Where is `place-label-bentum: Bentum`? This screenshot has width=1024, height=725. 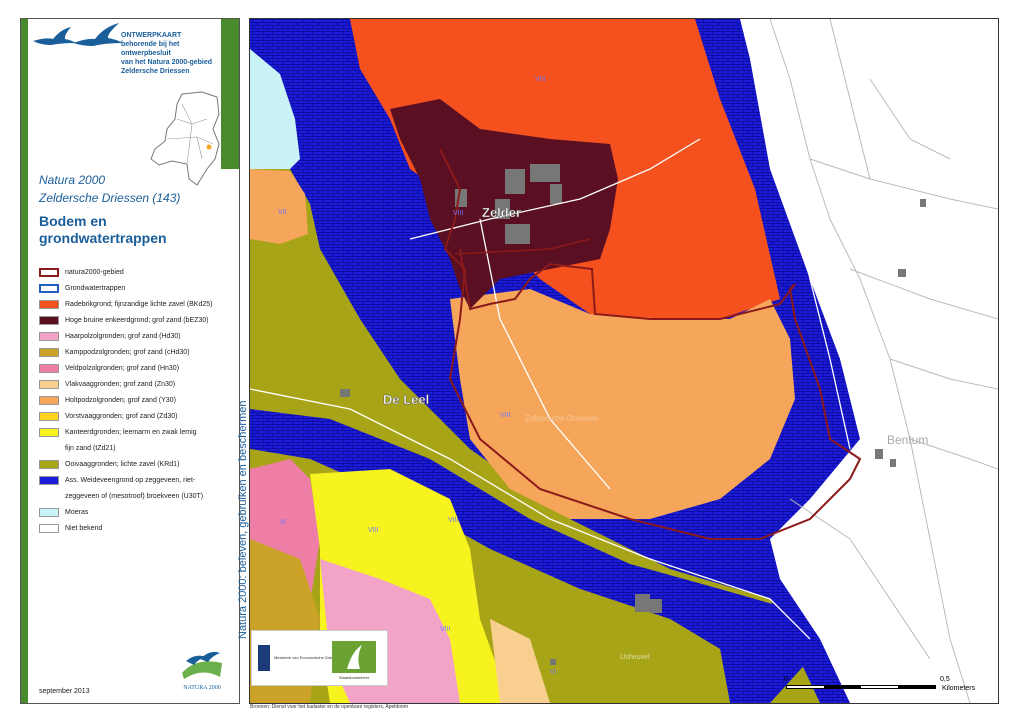 place-label-bentum: Bentum is located at coordinates (907, 440).